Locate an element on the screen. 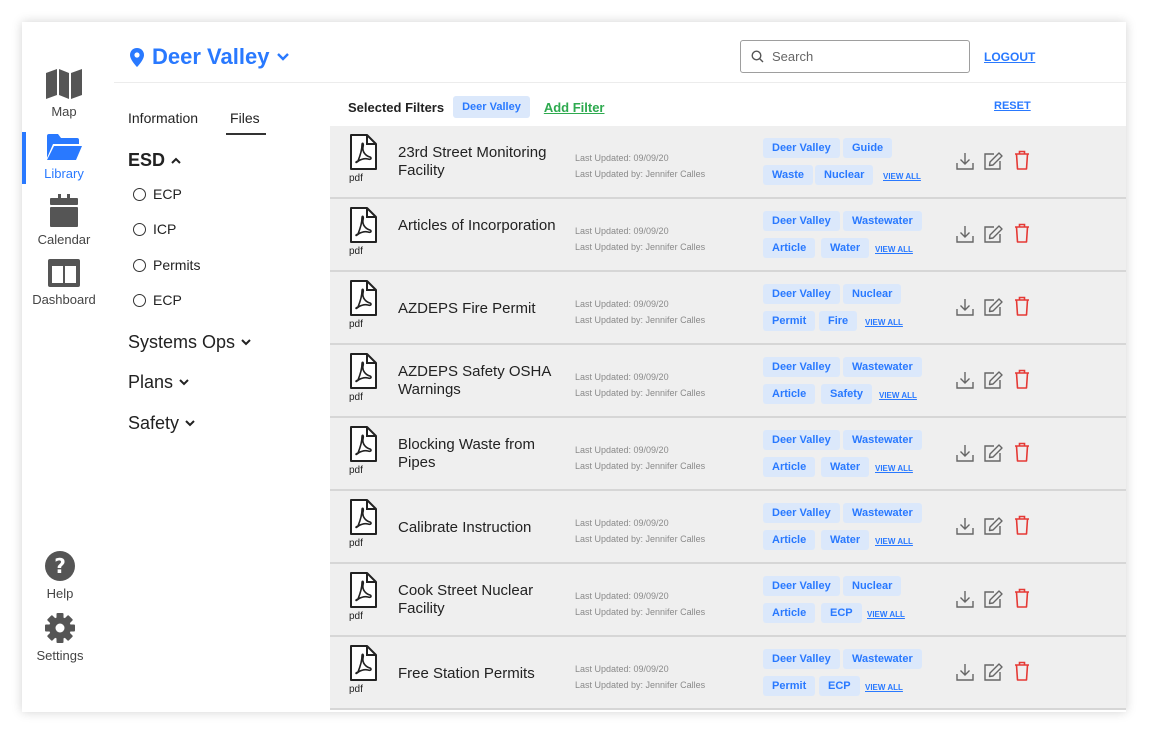 This screenshot has width=1153, height=739. category-plans: Plans is located at coordinates (158, 382).